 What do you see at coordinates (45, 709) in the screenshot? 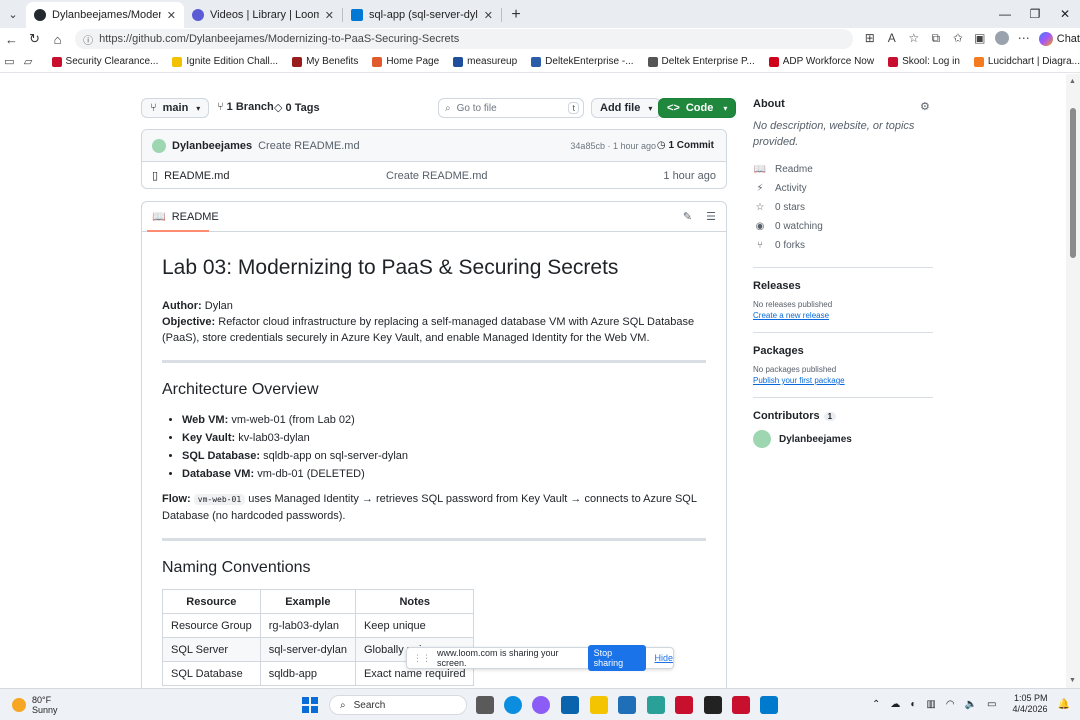
I see `weather-condition: Sunny` at bounding box center [45, 709].